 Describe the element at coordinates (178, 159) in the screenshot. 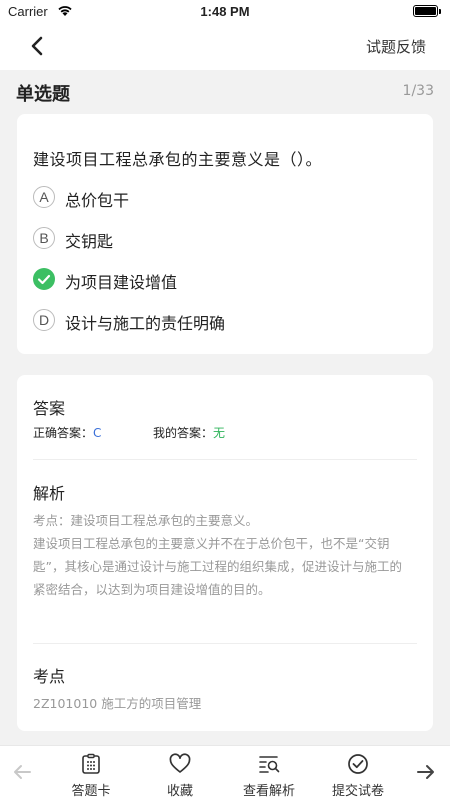

I see `question-stem: 建设项目工程总承包的主要意义是（）。` at that location.